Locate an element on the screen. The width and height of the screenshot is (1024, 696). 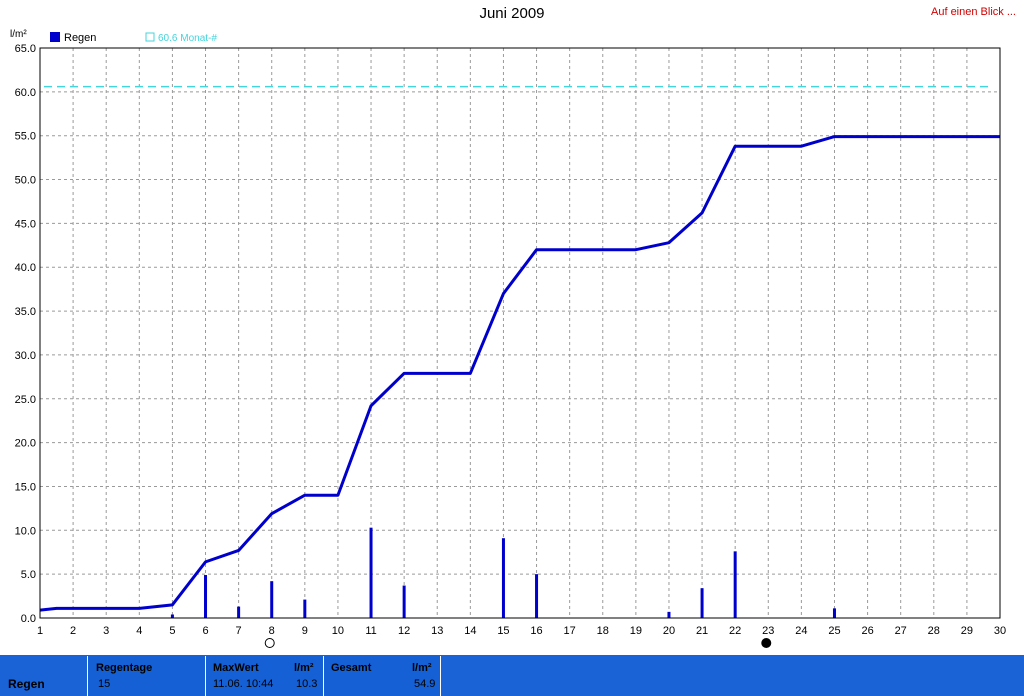
x-tick-label: 29 is located at coordinates (967, 631).